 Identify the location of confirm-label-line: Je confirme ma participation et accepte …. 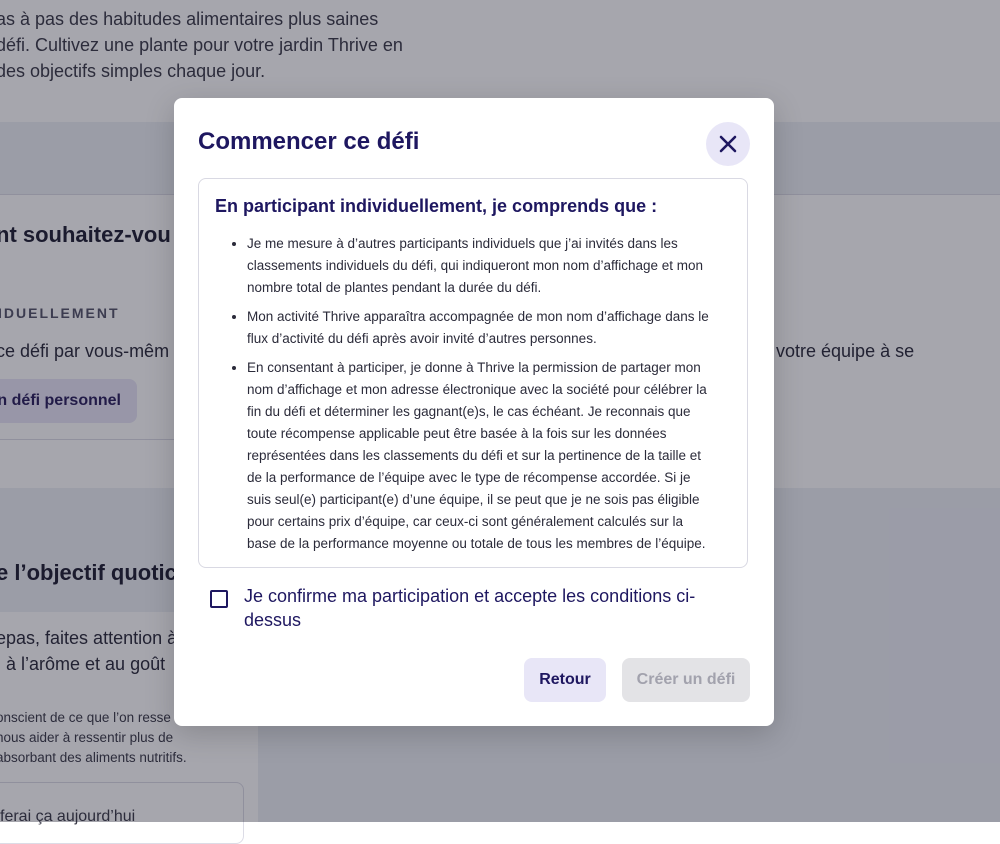
(470, 596).